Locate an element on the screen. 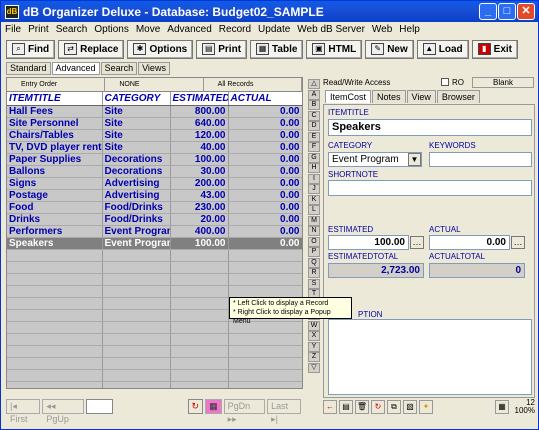 The height and width of the screenshot is (430, 539). alpha-j: J is located at coordinates (314, 189).